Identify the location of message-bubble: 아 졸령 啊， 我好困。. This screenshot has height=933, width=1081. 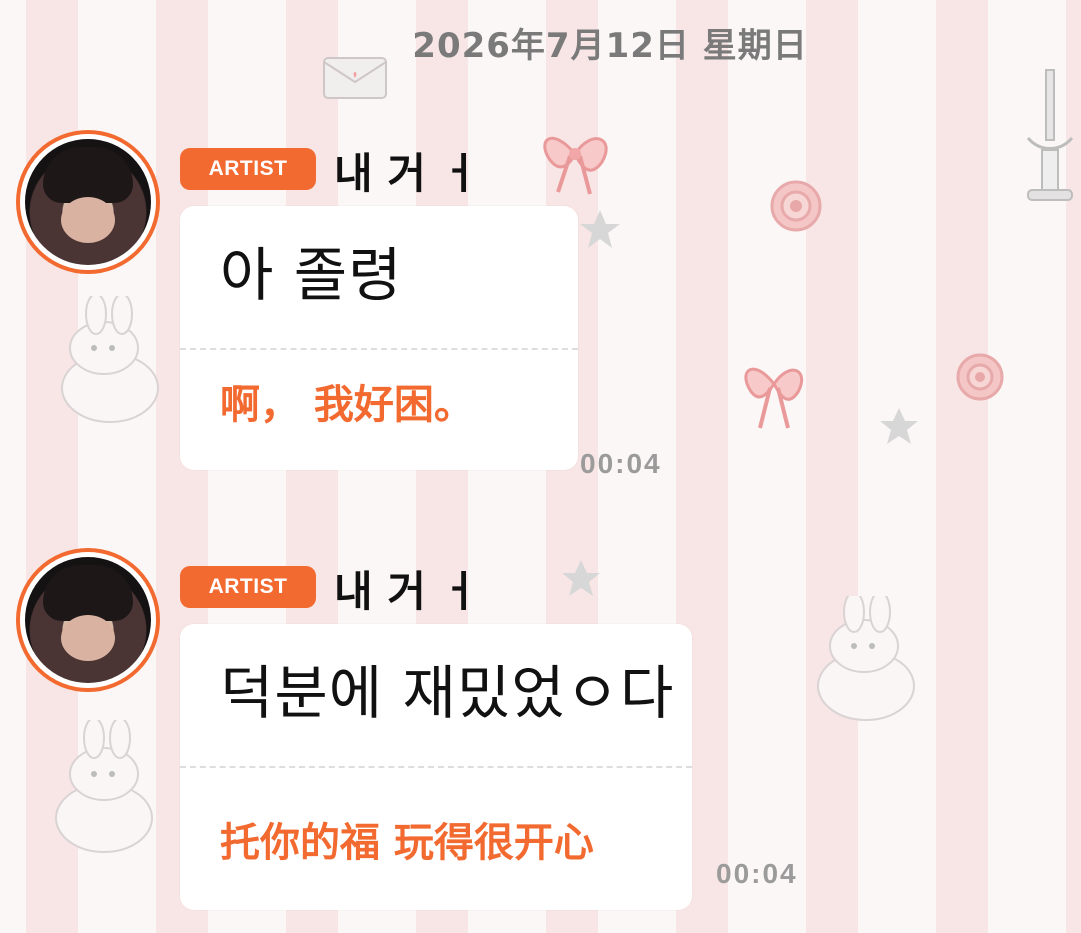
(379, 338).